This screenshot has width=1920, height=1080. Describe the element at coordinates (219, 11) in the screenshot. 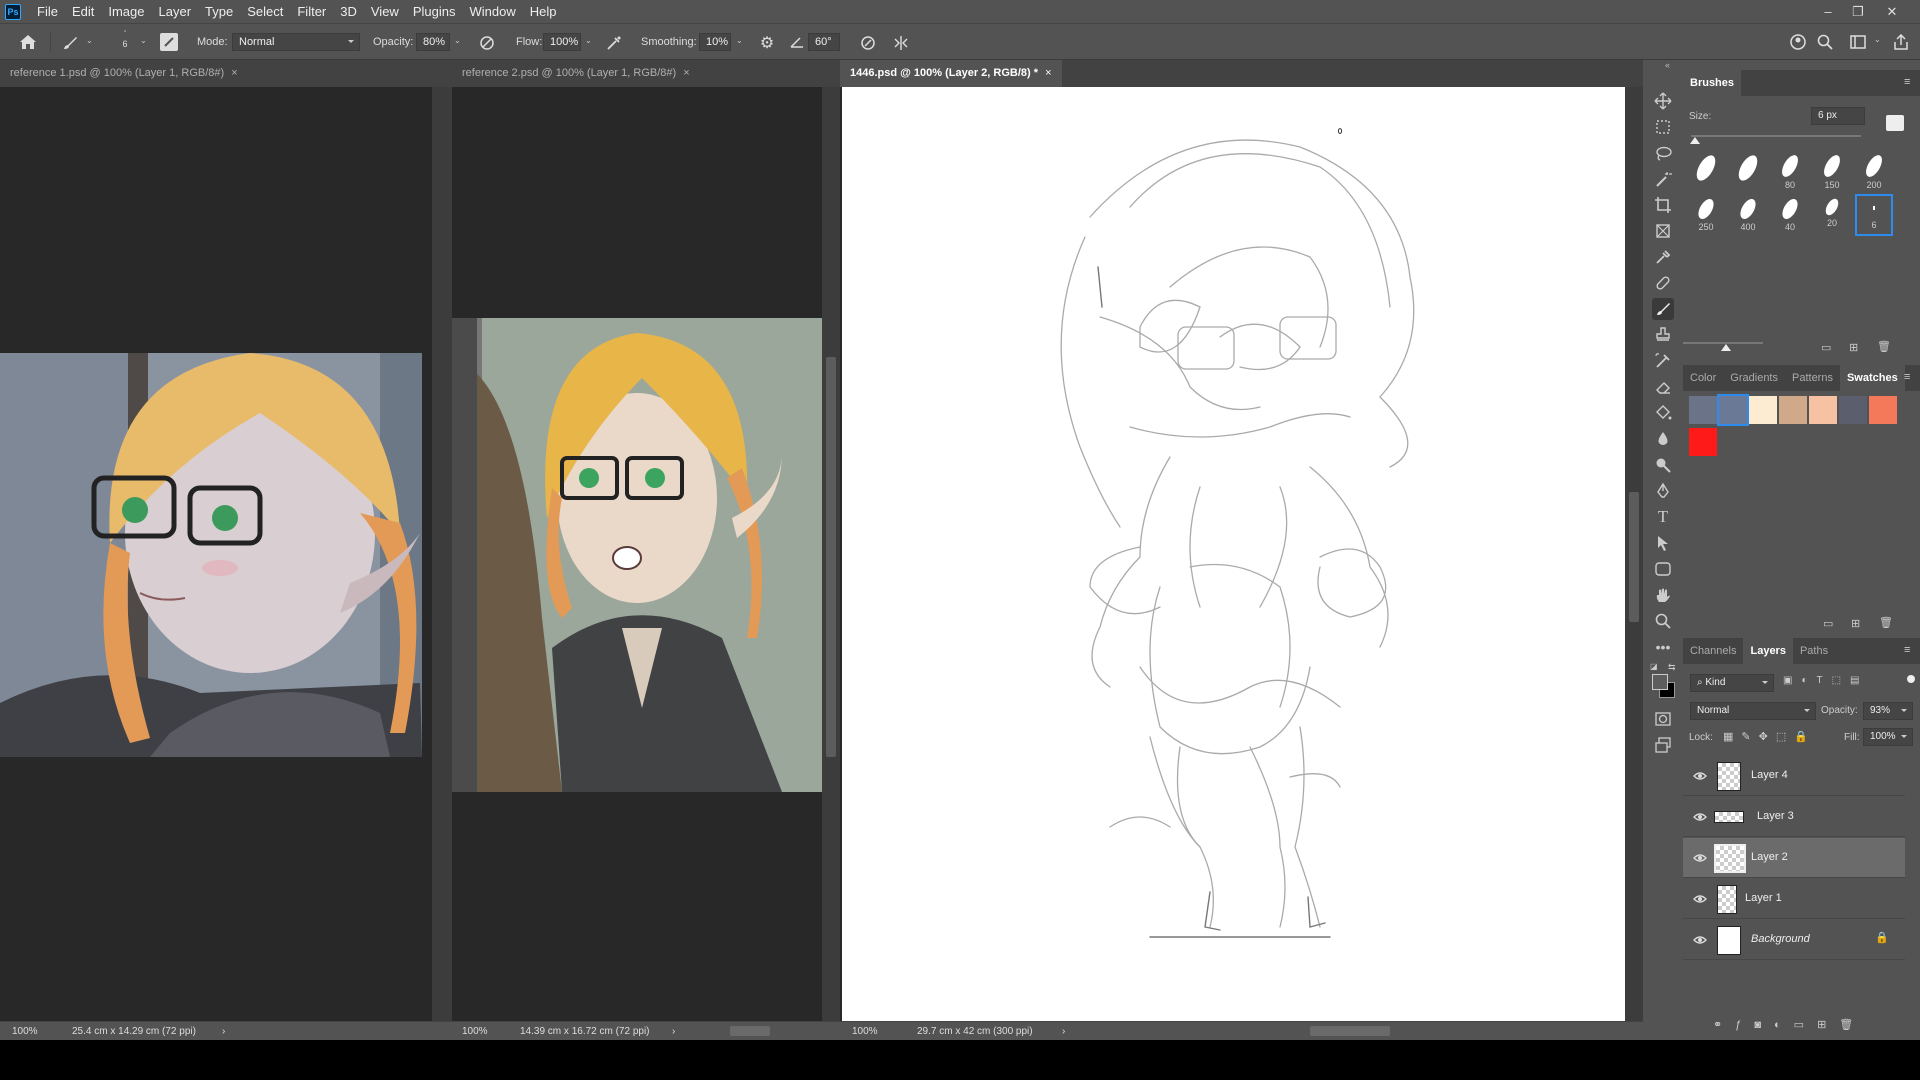

I see `menu-type: Type` at that location.